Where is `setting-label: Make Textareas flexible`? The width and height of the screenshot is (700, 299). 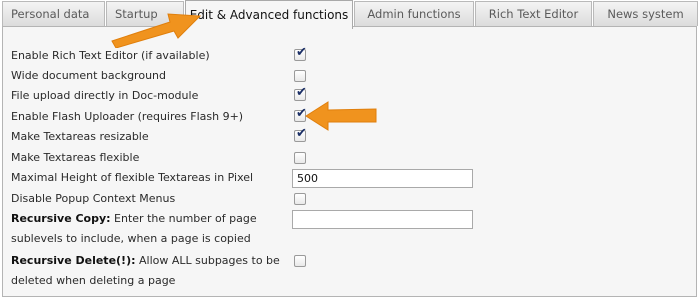 setting-label: Make Textareas flexible is located at coordinates (75, 157).